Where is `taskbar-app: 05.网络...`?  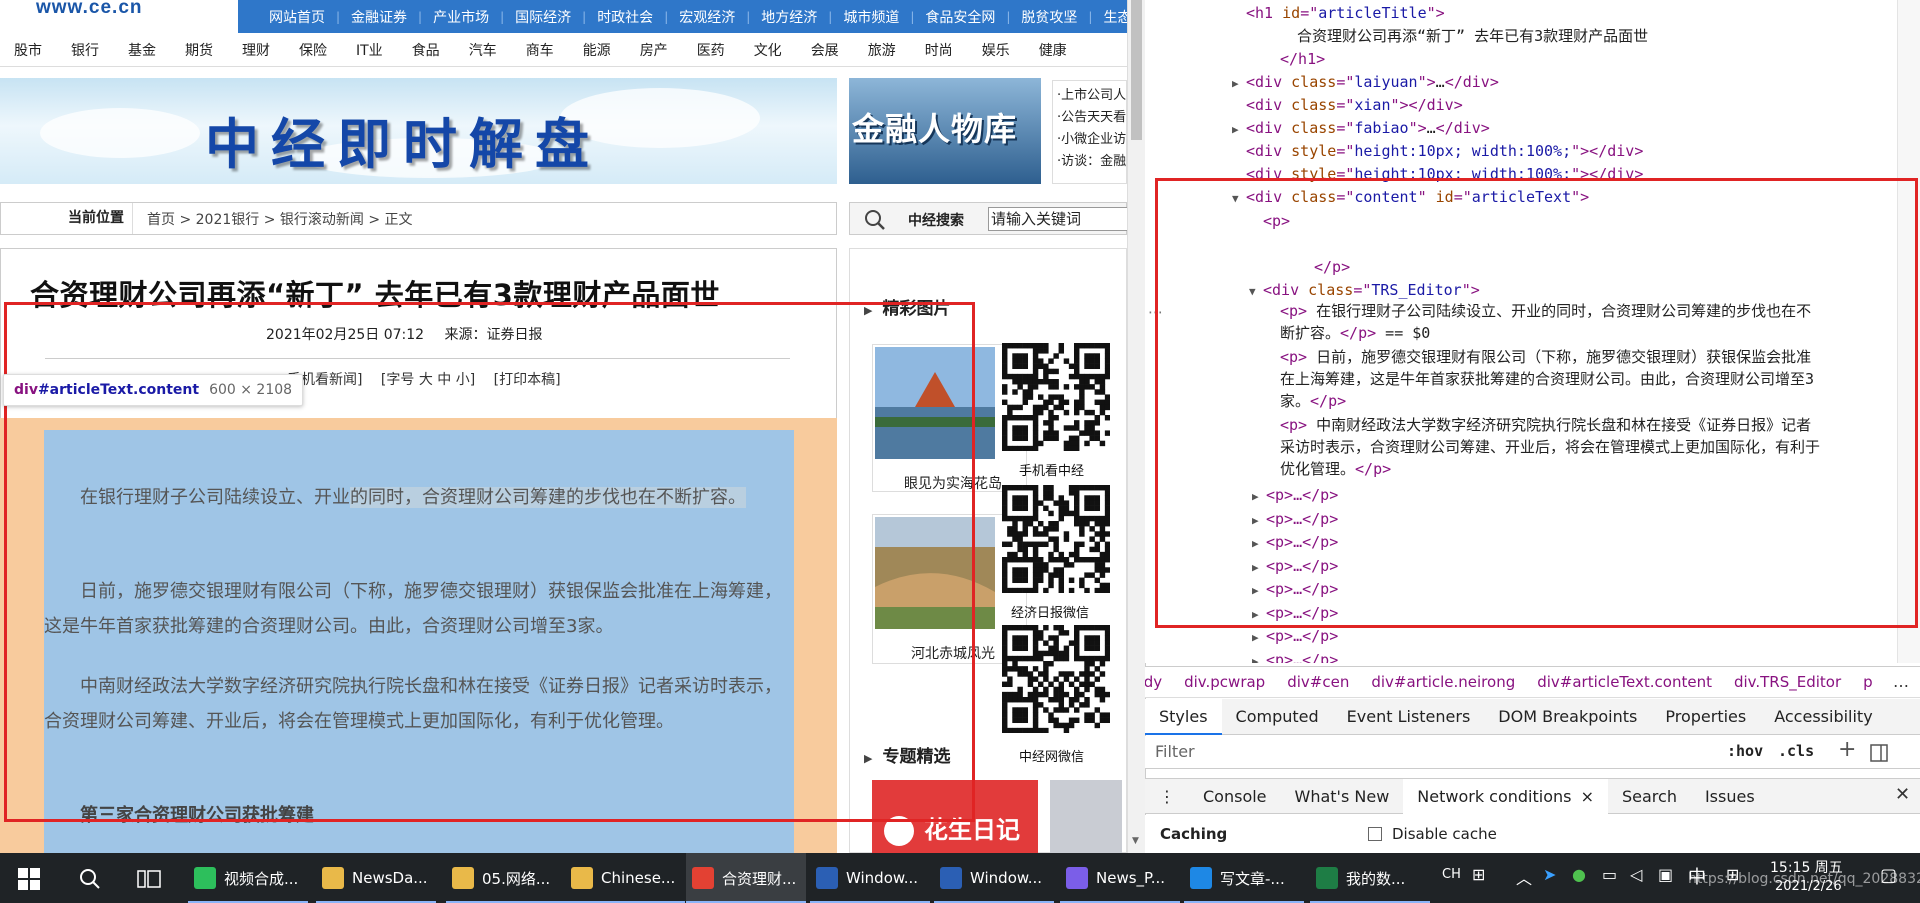
taskbar-app: 05.网络... is located at coordinates (506, 878).